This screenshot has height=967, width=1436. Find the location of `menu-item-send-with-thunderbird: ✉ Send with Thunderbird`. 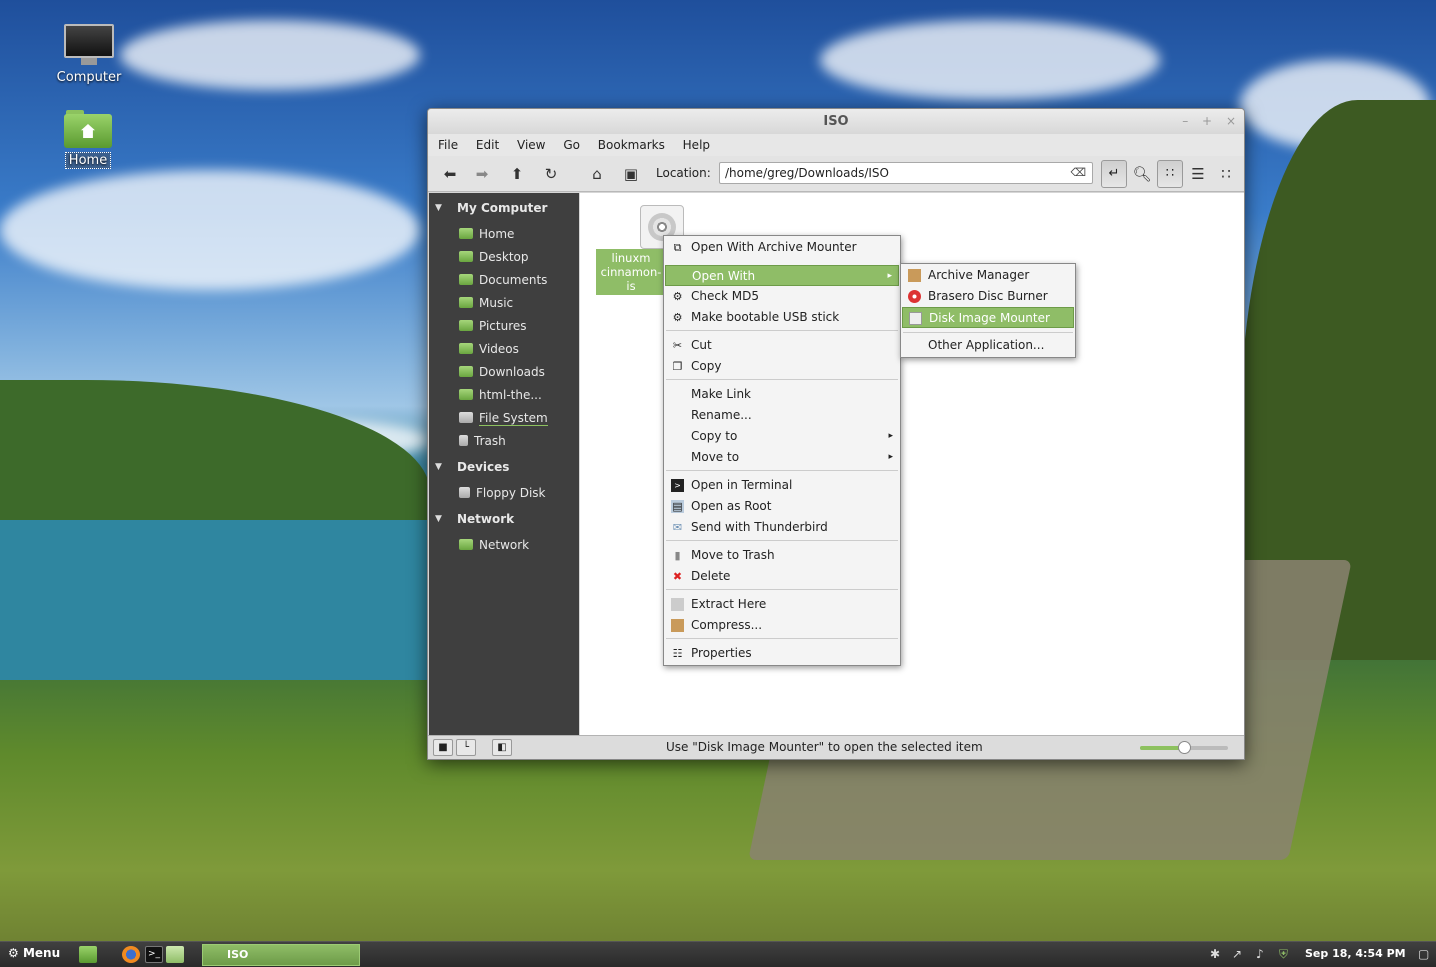

menu-item-send-with-thunderbird: ✉ Send with Thunderbird is located at coordinates (782, 527).